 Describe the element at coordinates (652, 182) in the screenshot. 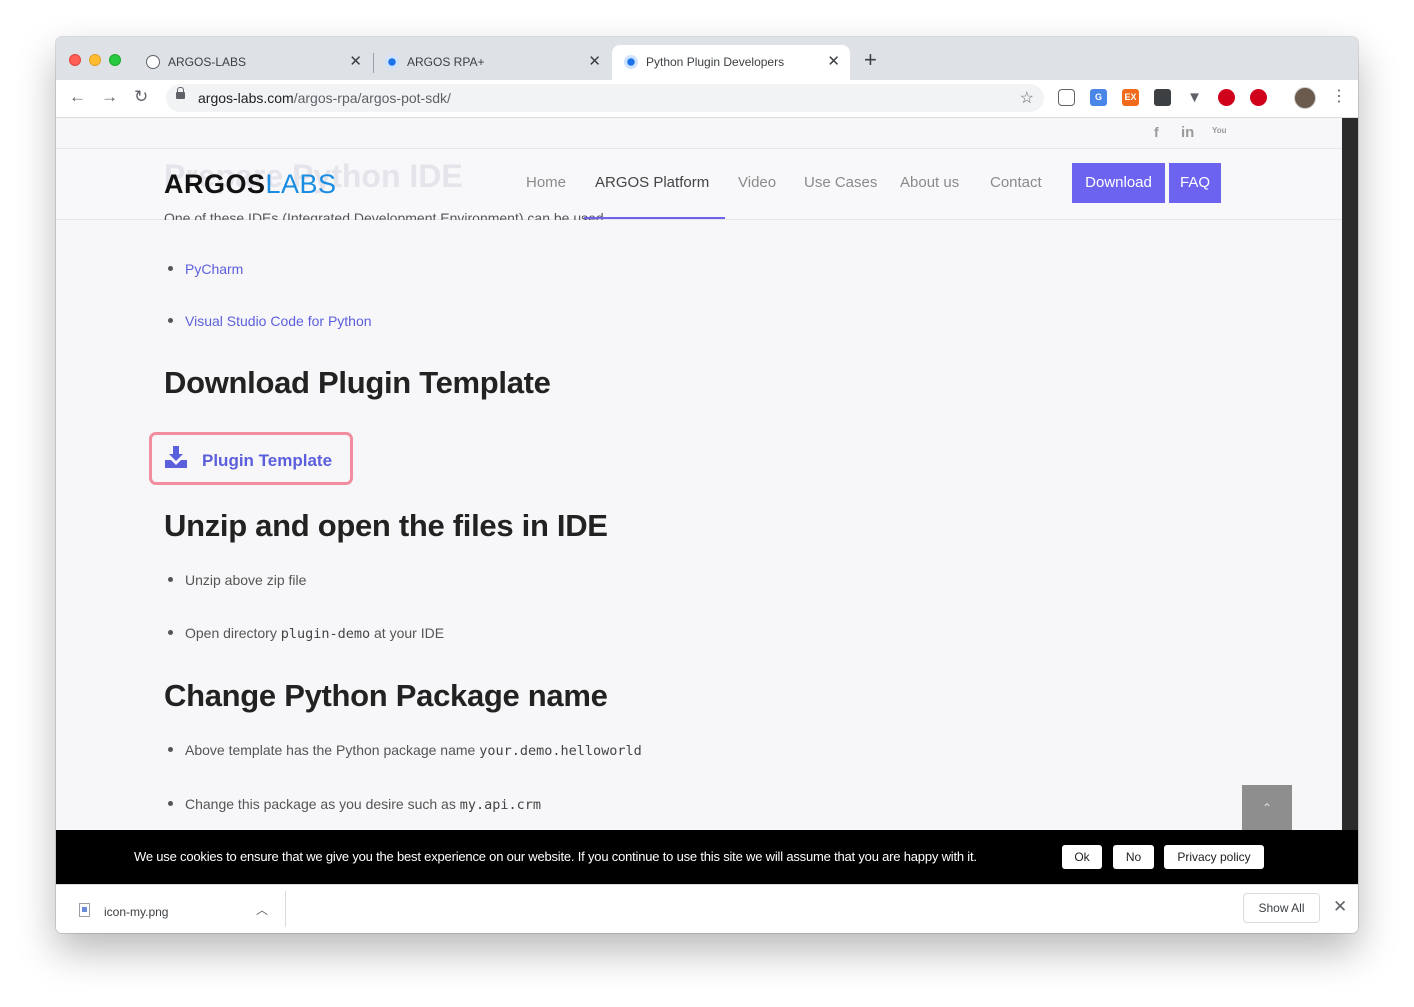

I see `nav-argos-platform: ARGOS Platform` at that location.